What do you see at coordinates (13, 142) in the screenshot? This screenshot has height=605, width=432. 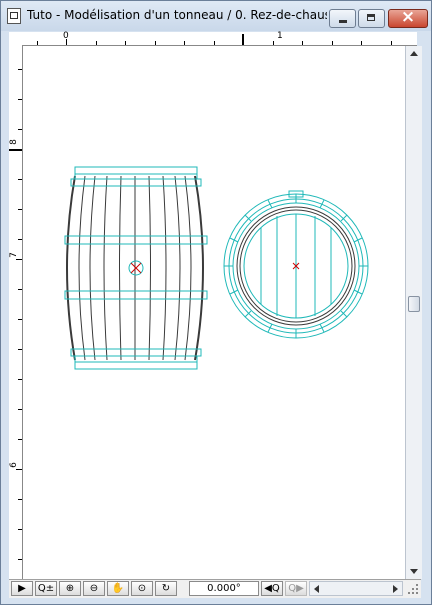 I see `ruler-label-8: 8` at bounding box center [13, 142].